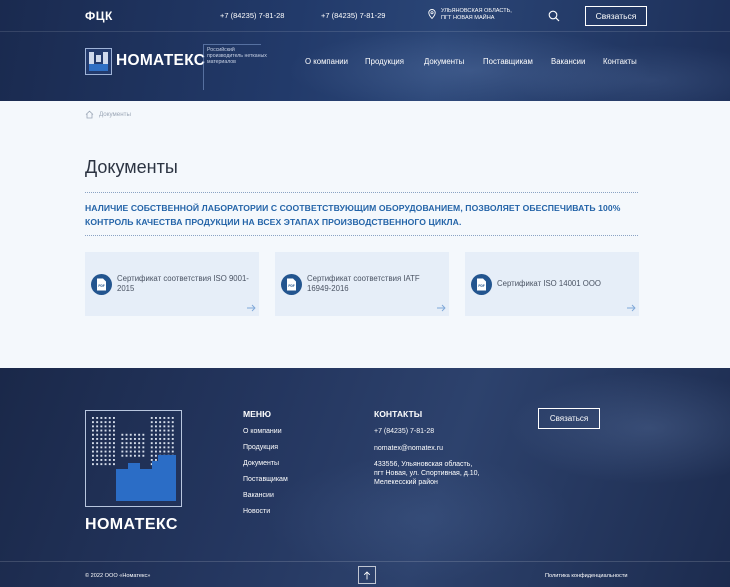 This screenshot has height=587, width=730. Describe the element at coordinates (586, 576) in the screenshot. I see `privacy-policy-link: Политика конфиденциальности` at that location.